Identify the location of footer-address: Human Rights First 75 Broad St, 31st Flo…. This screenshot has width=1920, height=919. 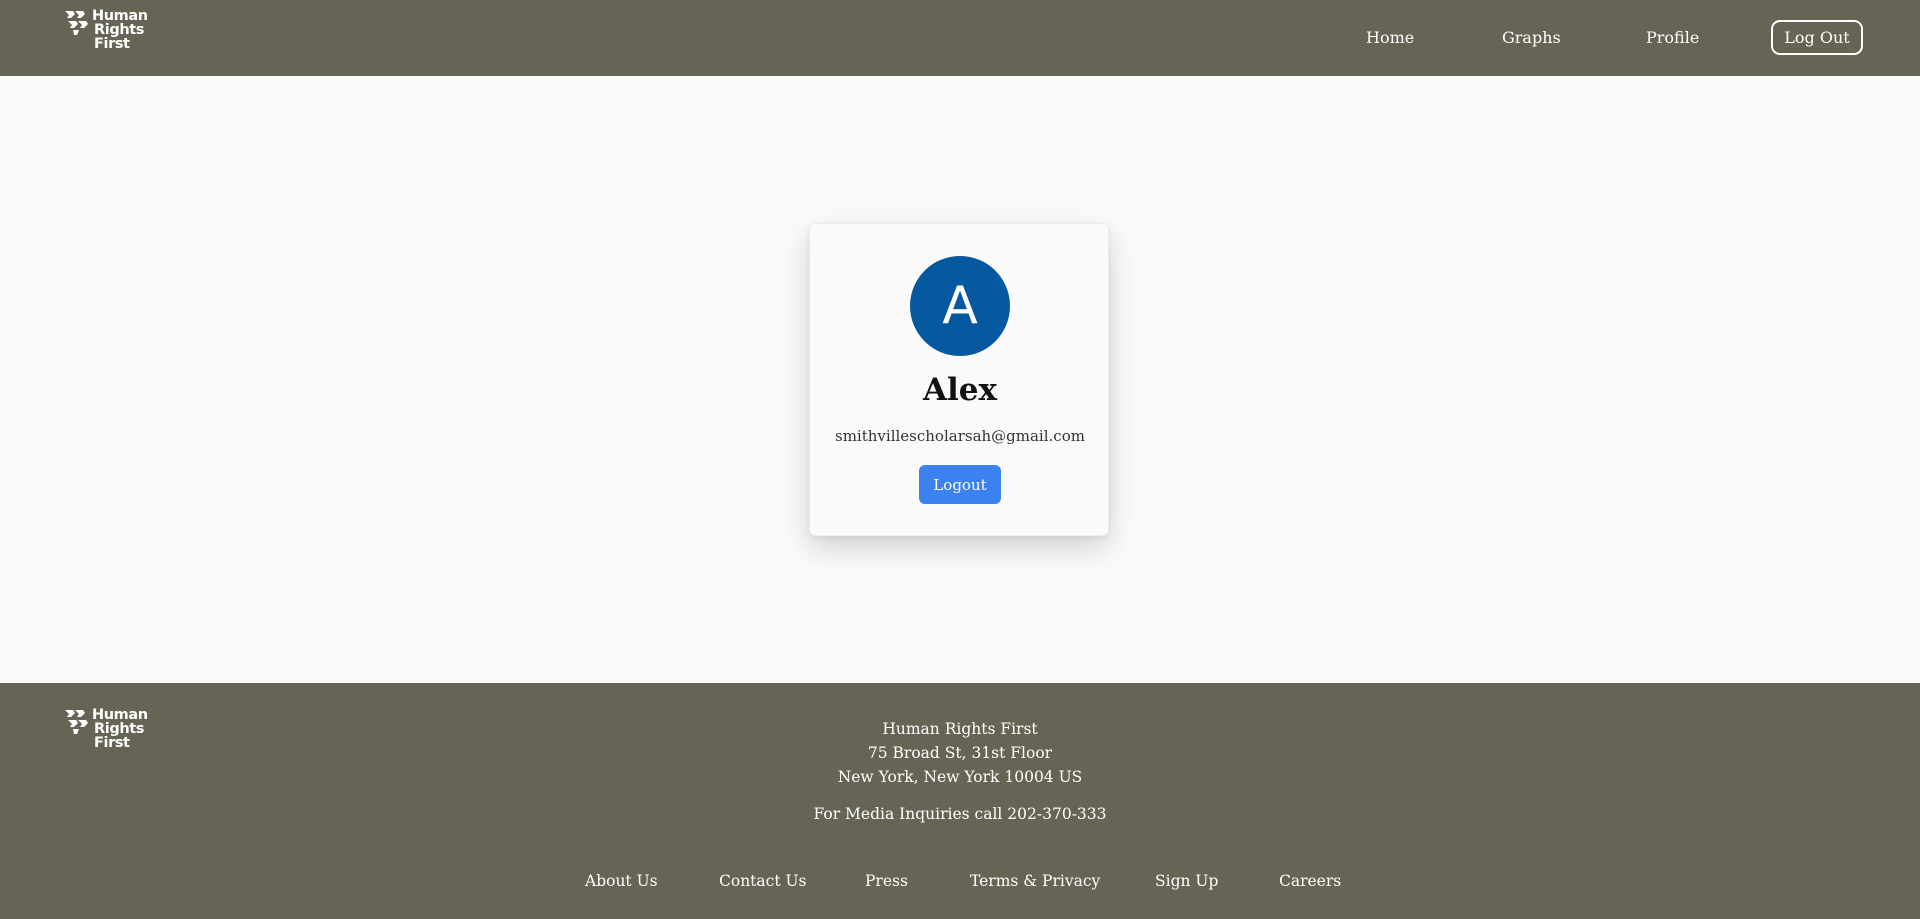
(960, 753).